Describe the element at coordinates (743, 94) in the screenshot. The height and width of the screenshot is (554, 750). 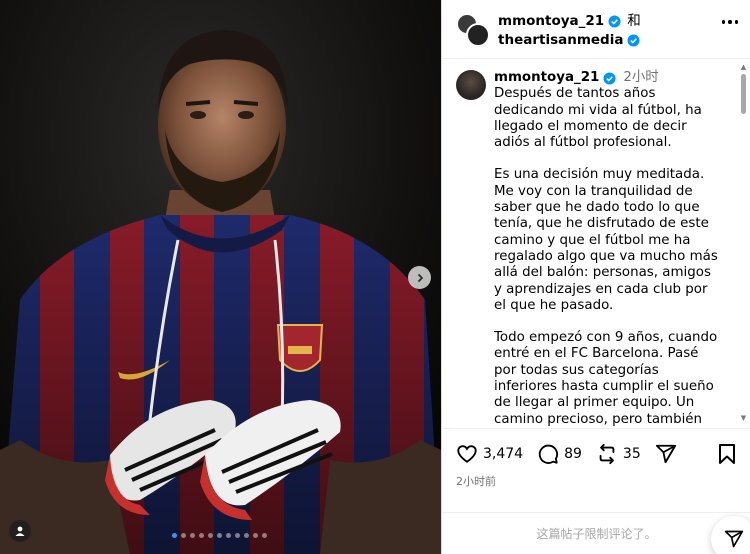
I see `scrollbar-thumb` at that location.